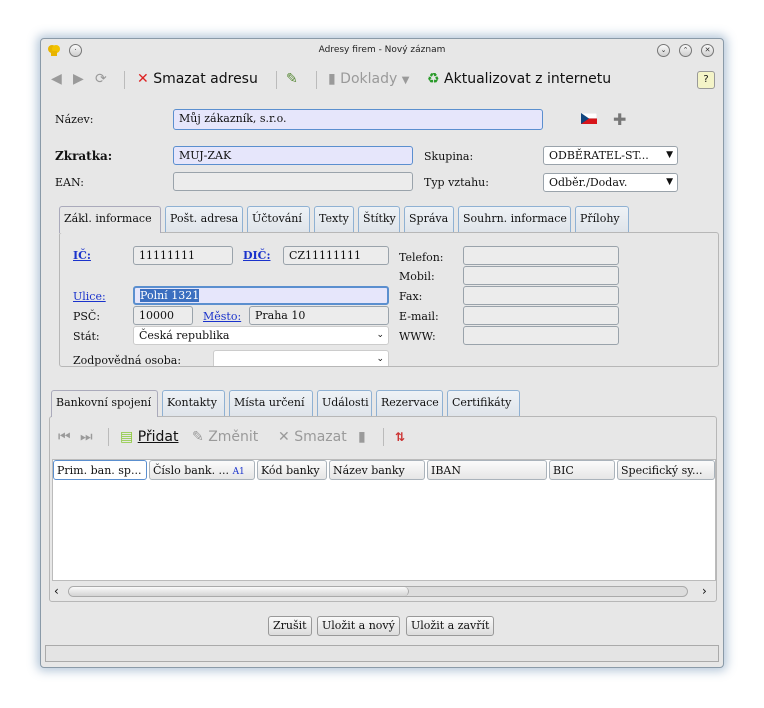 This screenshot has width=764, height=708. Describe the element at coordinates (514, 219) in the screenshot. I see `tab-summary: Souhrn. informace` at that location.